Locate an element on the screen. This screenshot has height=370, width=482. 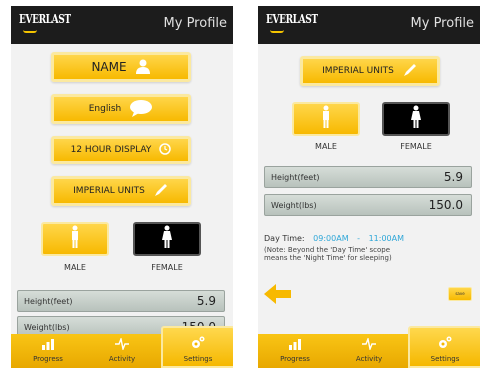
time-format-button: 12 HOUR DISPLAY is located at coordinates (121, 150).